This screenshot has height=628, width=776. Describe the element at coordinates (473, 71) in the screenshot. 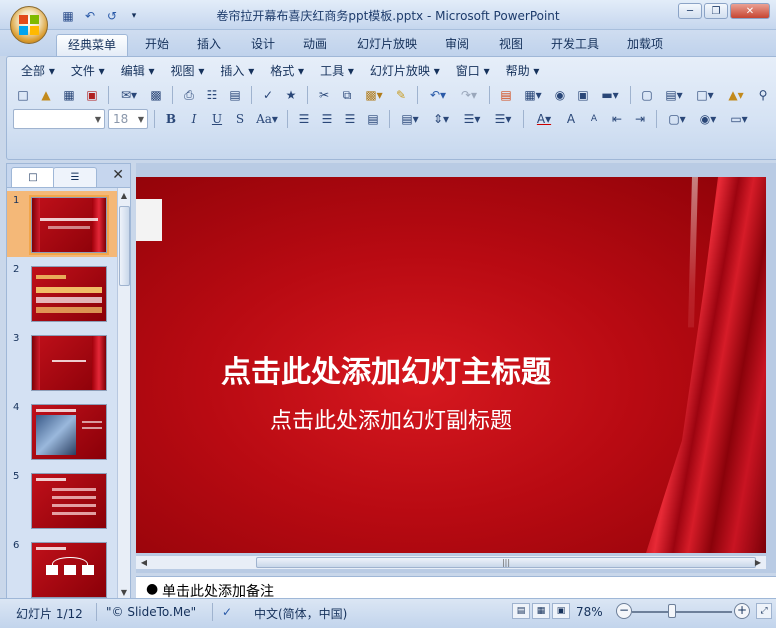

I see `menu-window: 窗口 ▾` at that location.